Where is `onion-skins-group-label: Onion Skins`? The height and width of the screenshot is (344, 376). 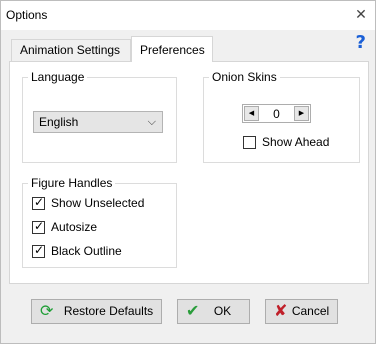
onion-skins-group-label: Onion Skins is located at coordinates (244, 77).